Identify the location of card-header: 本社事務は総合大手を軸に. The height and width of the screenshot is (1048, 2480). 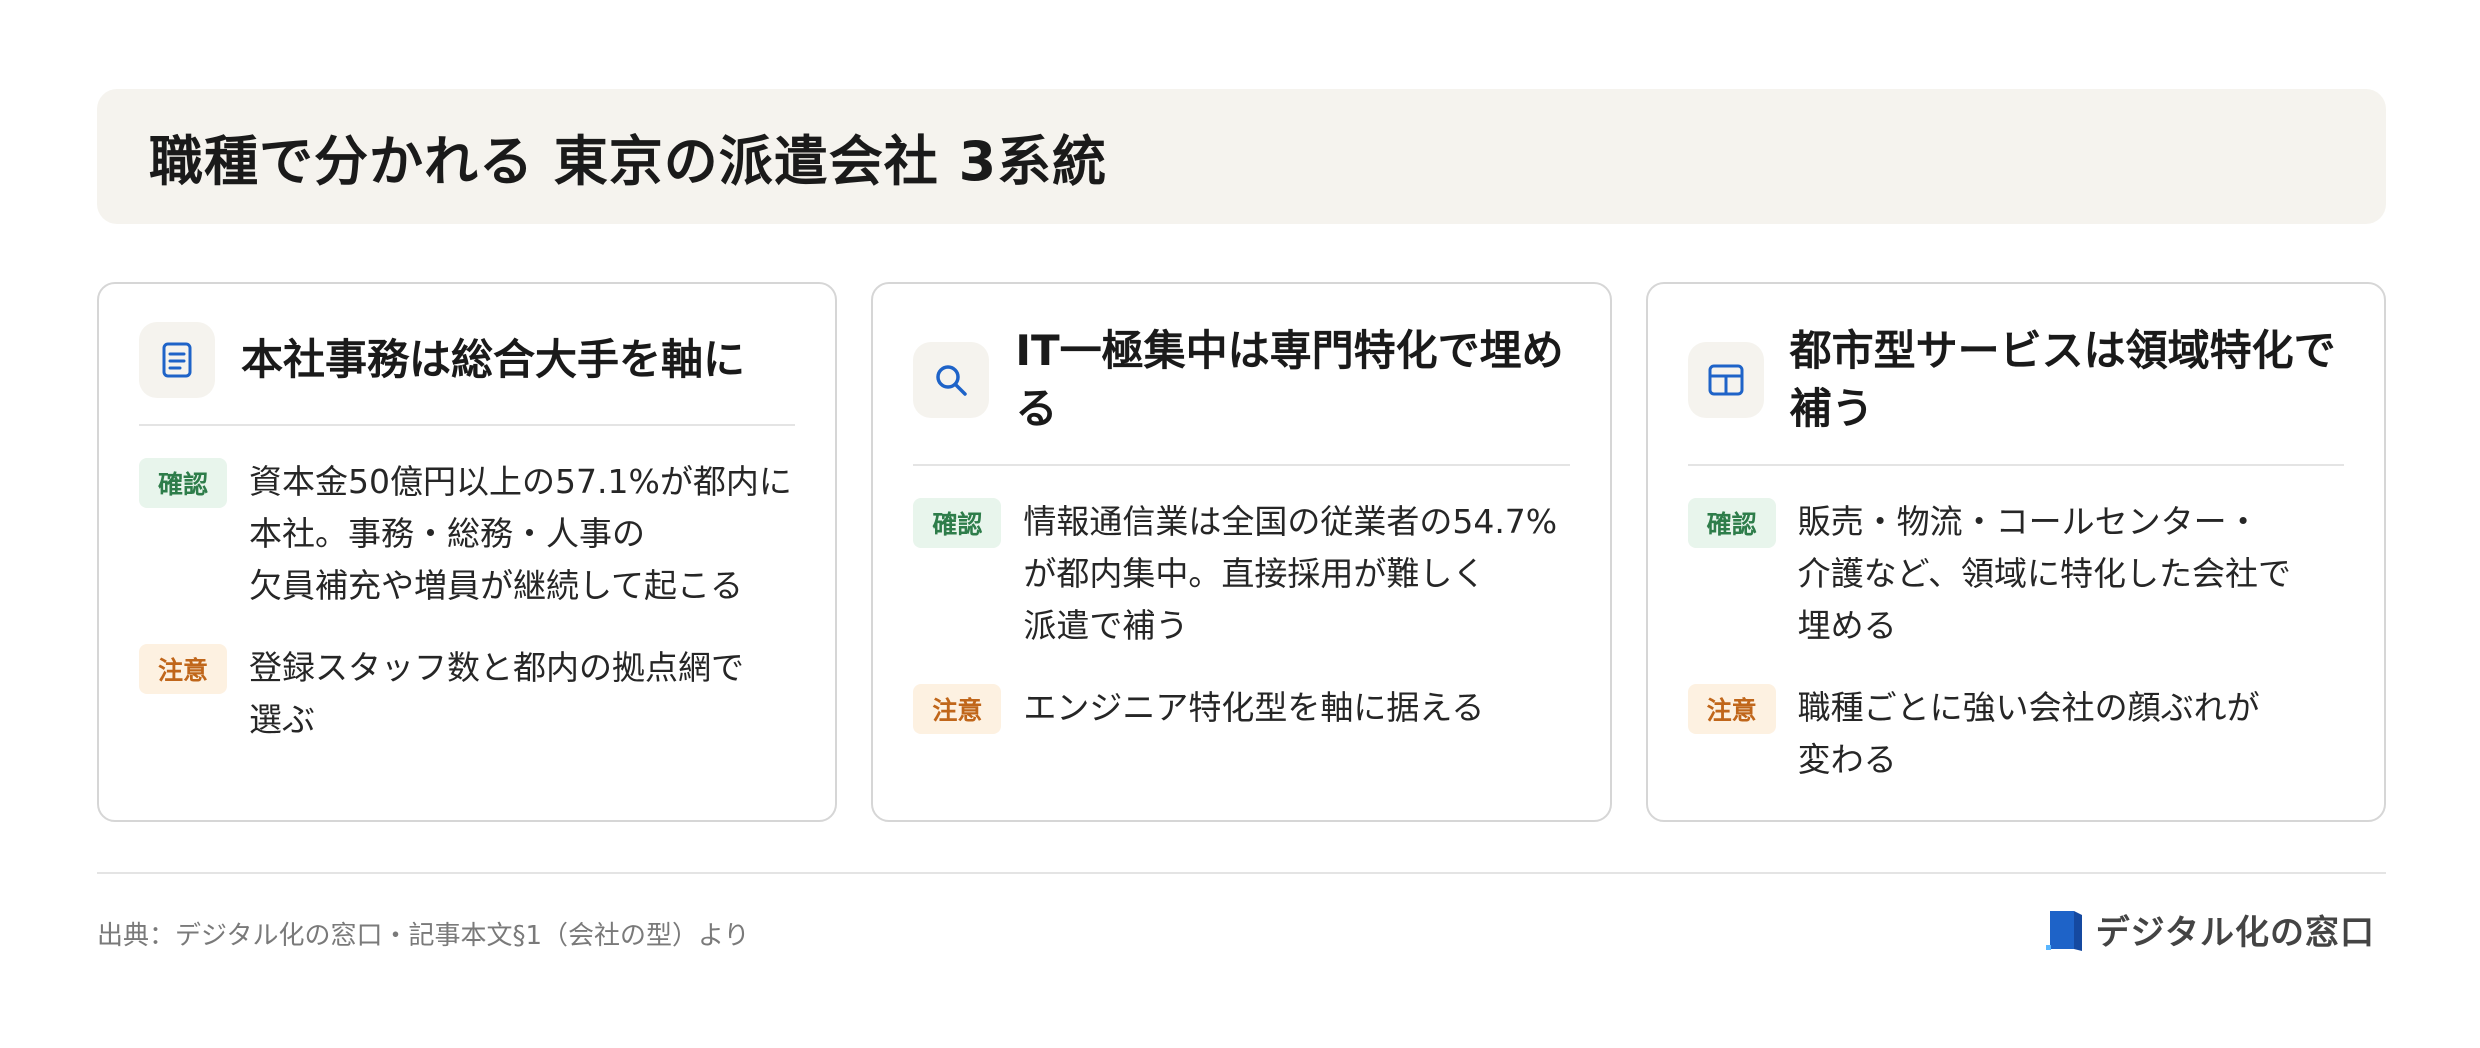
(467, 374).